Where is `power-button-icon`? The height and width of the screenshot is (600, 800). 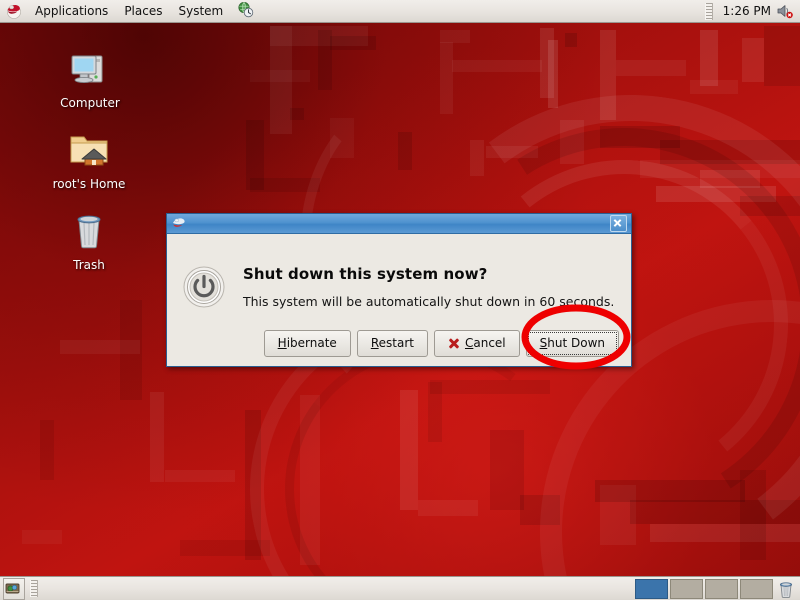 power-button-icon is located at coordinates (204, 287).